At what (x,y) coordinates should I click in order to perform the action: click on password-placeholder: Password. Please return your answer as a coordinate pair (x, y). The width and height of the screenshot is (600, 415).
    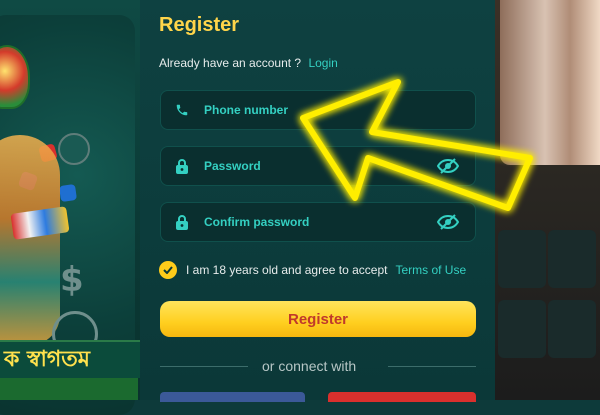
    Looking at the image, I should click on (232, 166).